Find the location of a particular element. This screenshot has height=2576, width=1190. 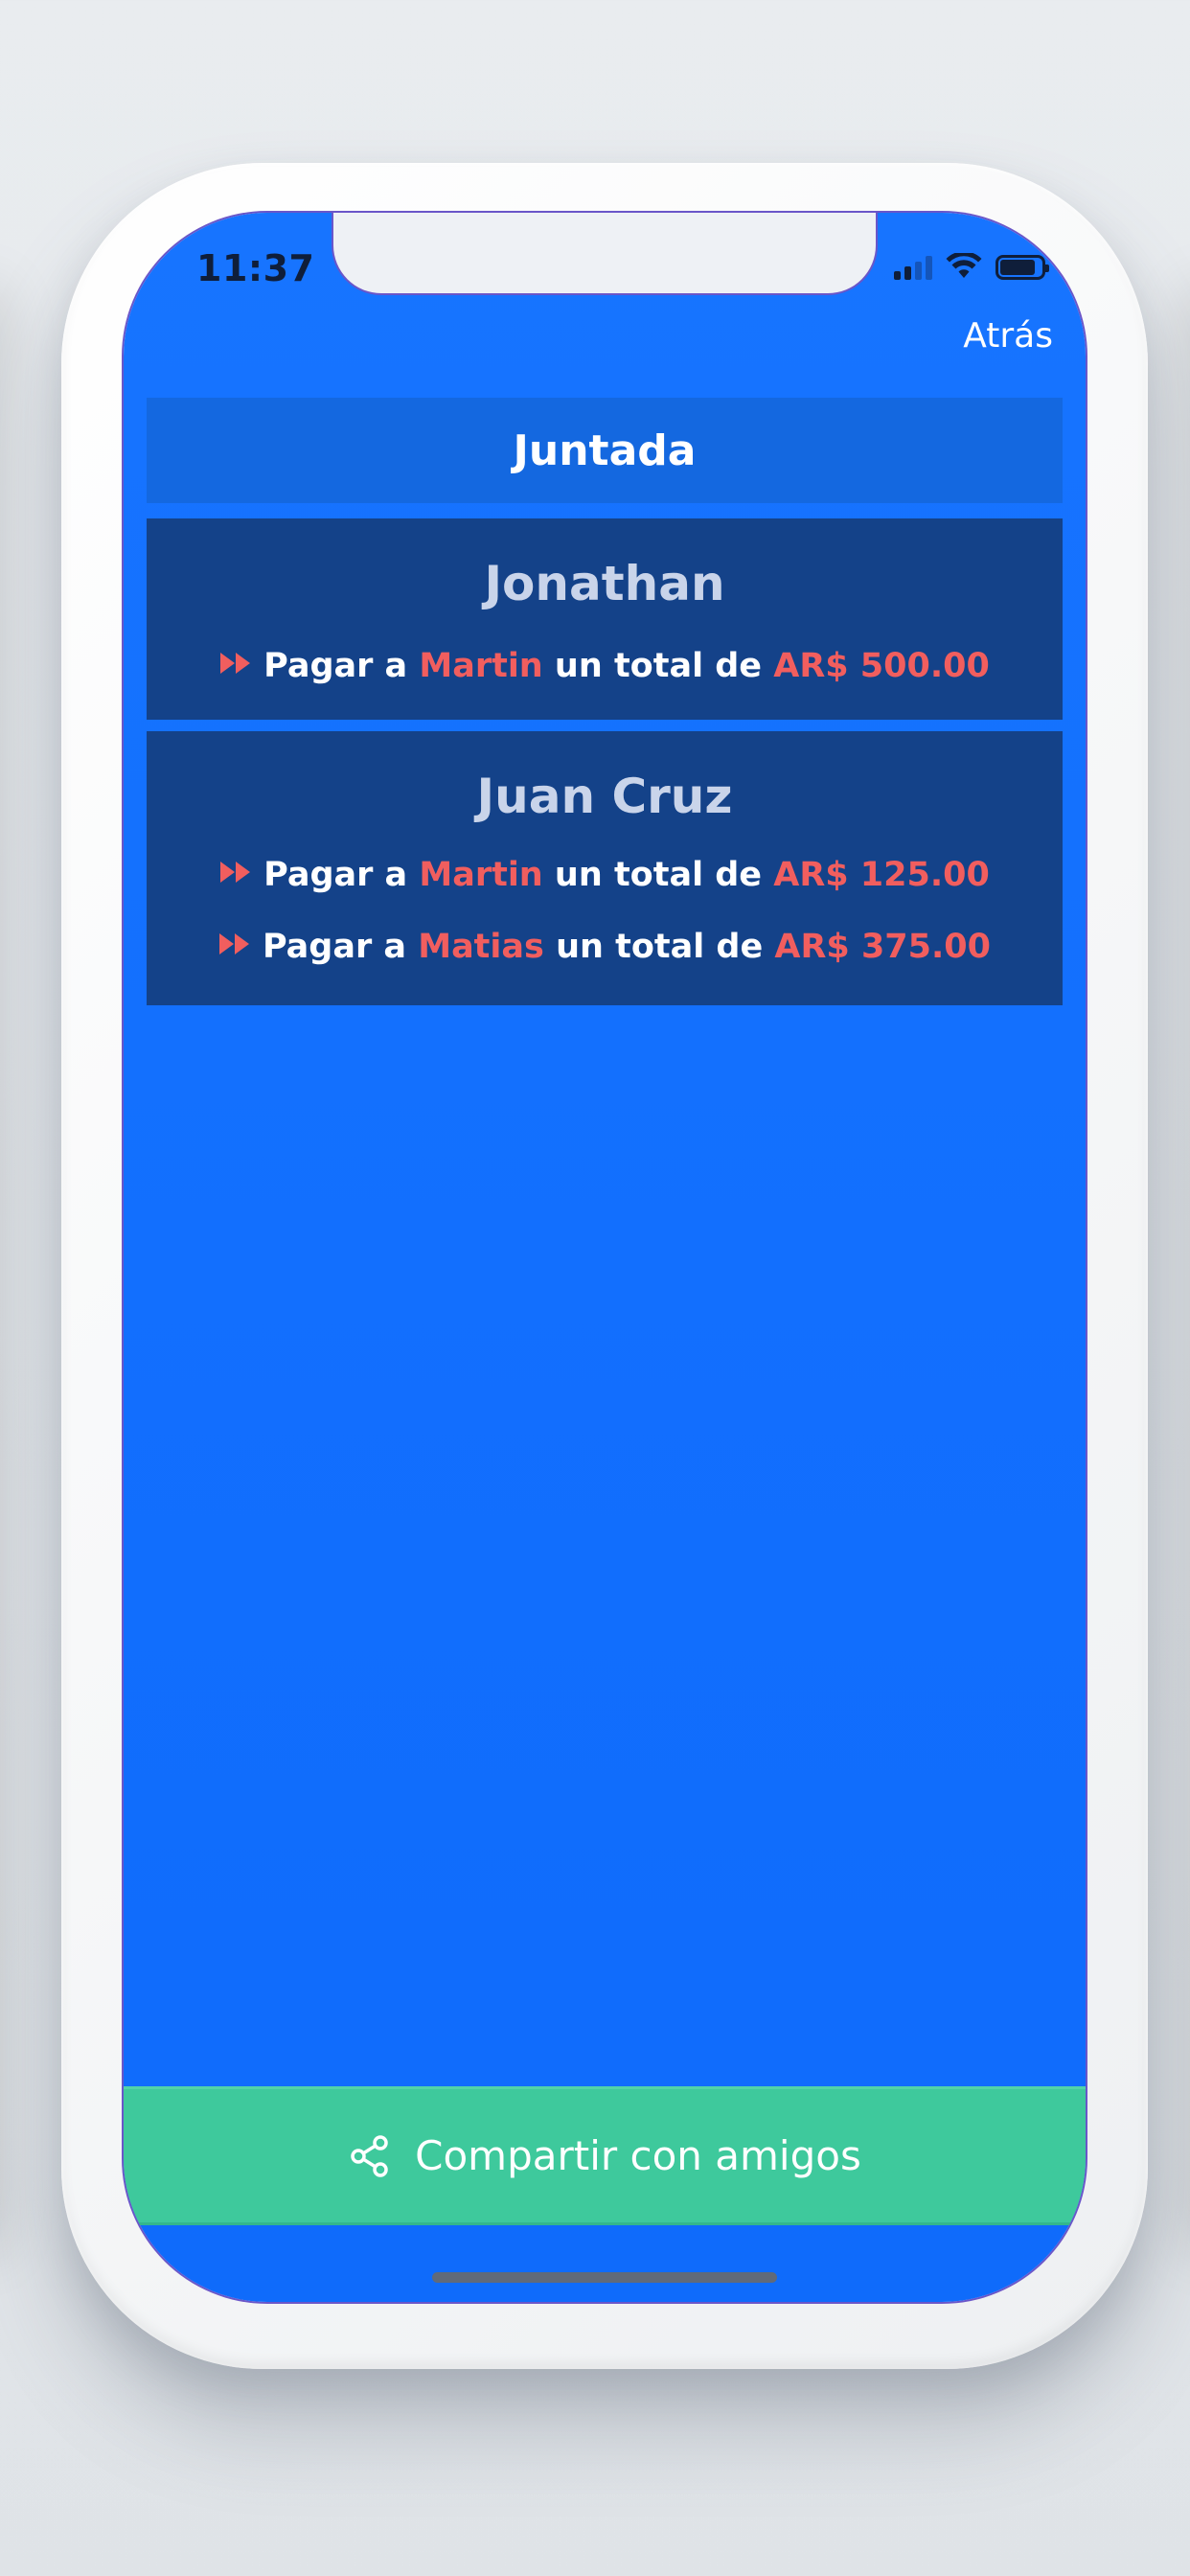

cellular-signal-icon is located at coordinates (913, 267).